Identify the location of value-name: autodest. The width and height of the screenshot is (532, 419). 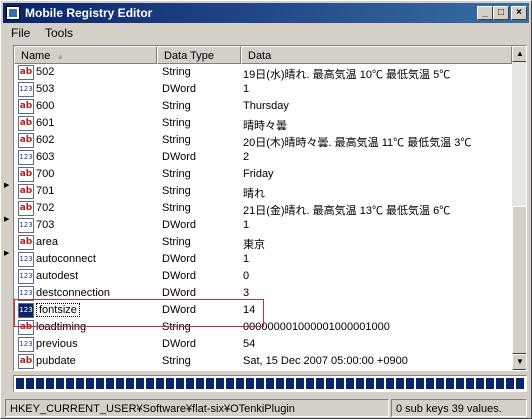
(57, 276).